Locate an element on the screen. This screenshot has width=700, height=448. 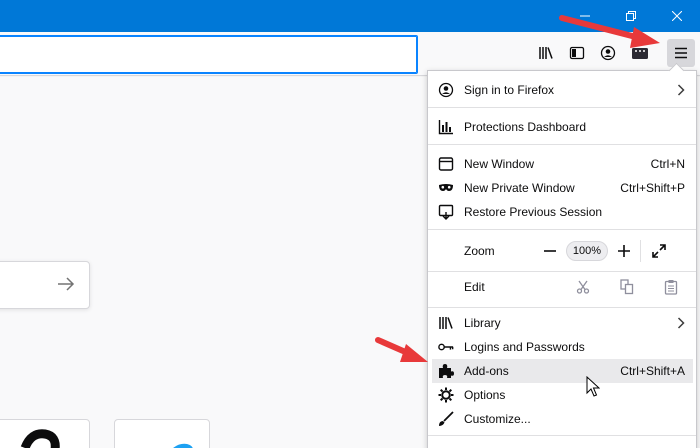
menu-item-restore-session: Restore Previous Session is located at coordinates (562, 212).